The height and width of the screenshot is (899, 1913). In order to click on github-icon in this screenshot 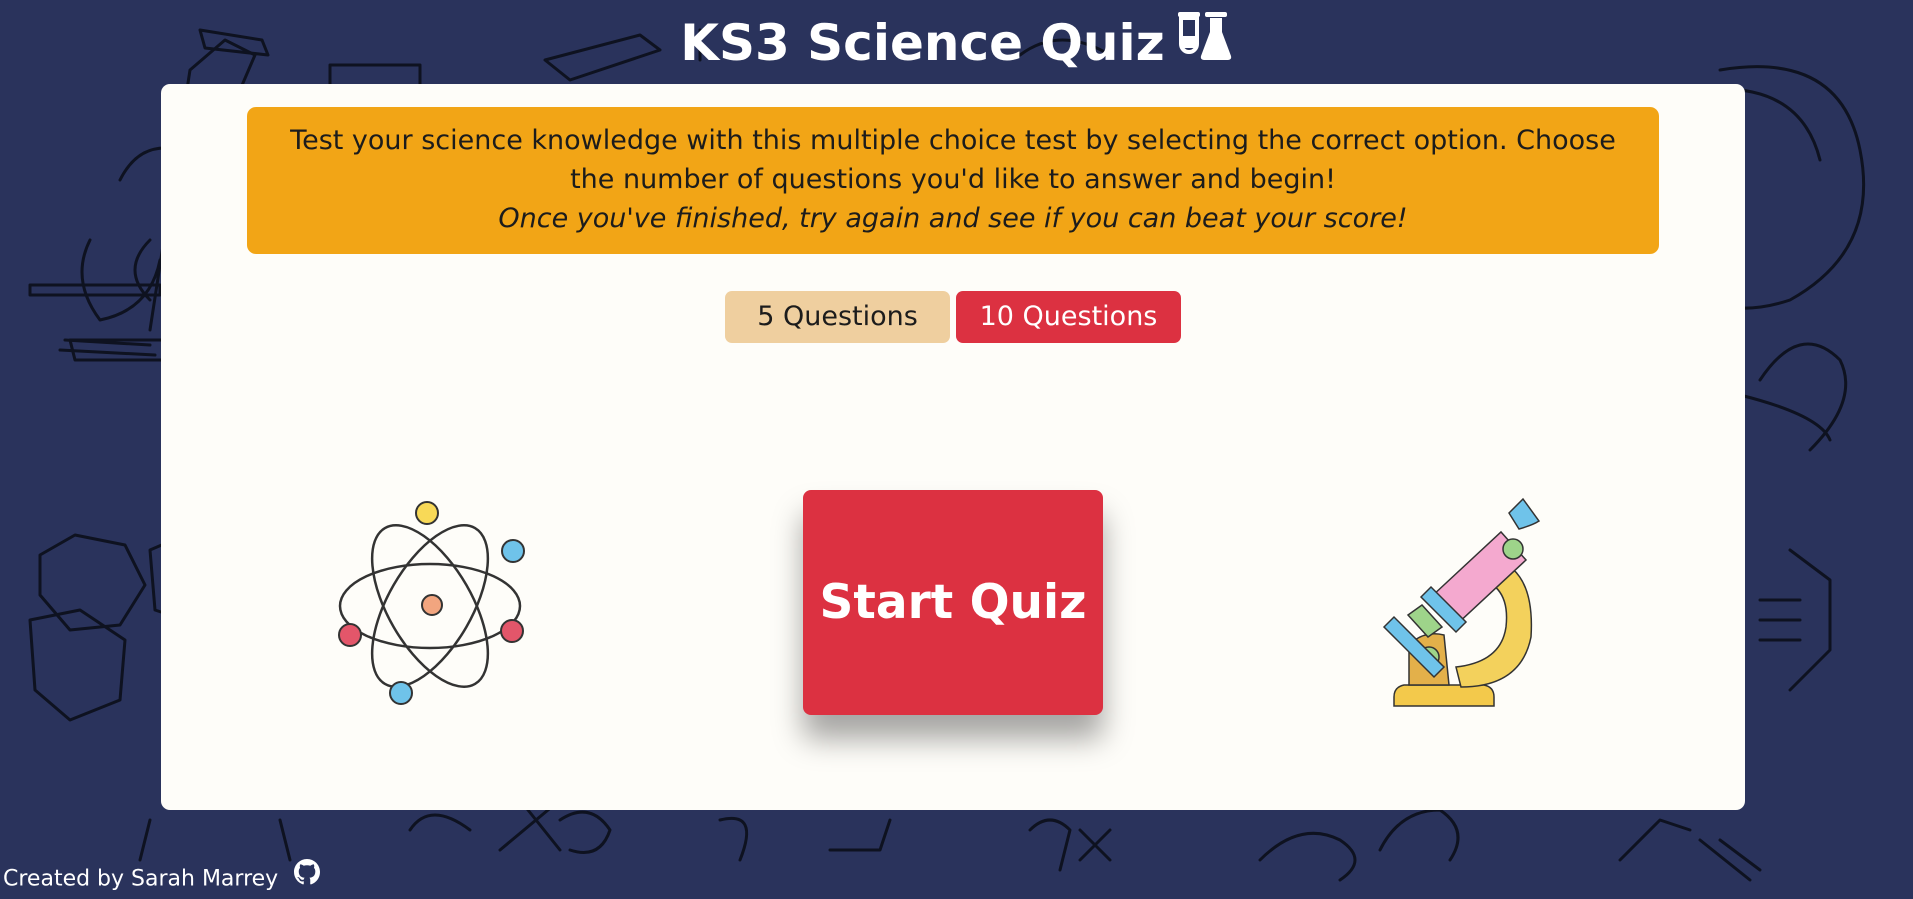, I will do `click(307, 876)`.